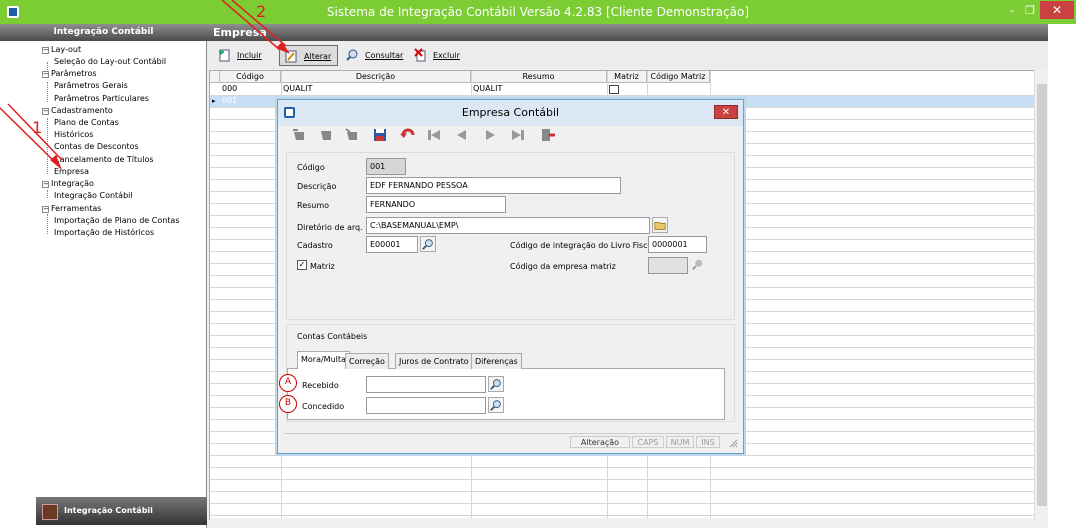 The height and width of the screenshot is (528, 1076). What do you see at coordinates (309, 55) in the screenshot?
I see `alterar-button: Alterar` at bounding box center [309, 55].